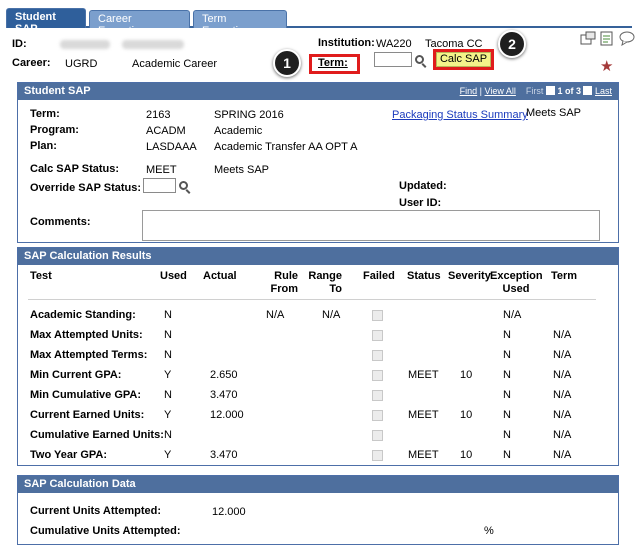  What do you see at coordinates (500, 91) in the screenshot?
I see `view-all-link: View All` at bounding box center [500, 91].